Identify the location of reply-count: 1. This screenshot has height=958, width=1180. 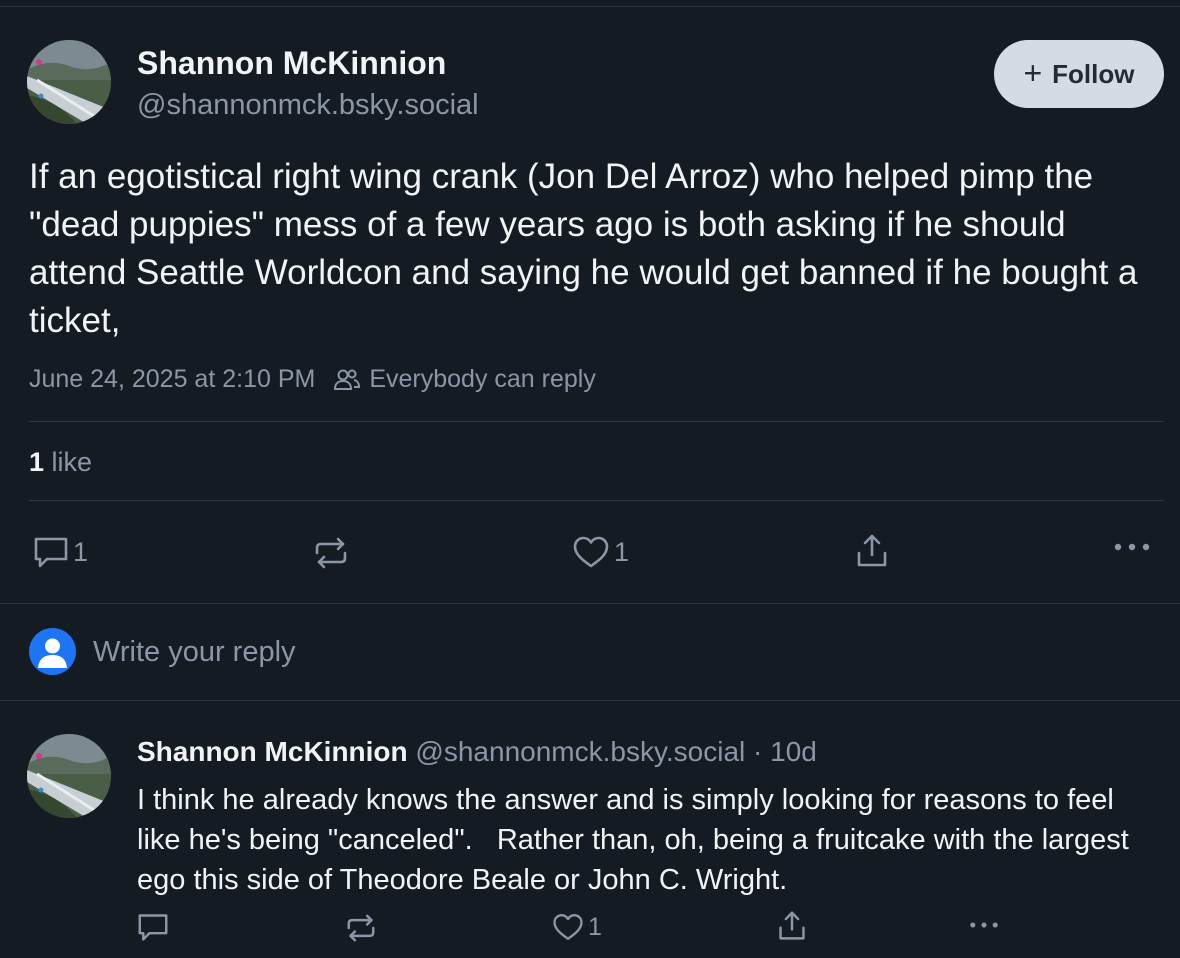
(81, 551).